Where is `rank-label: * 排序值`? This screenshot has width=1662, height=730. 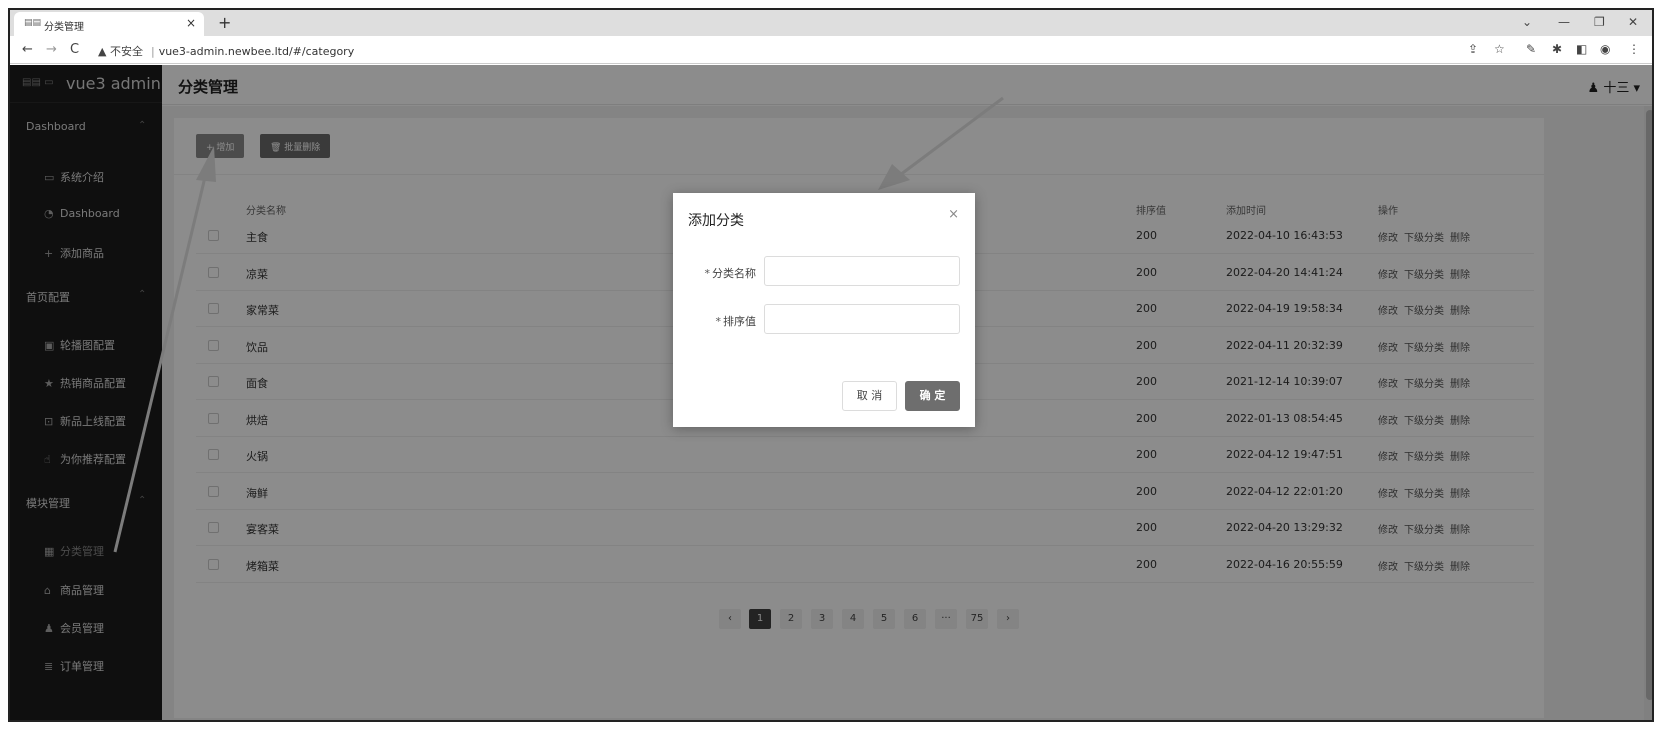 rank-label: * 排序值 is located at coordinates (721, 321).